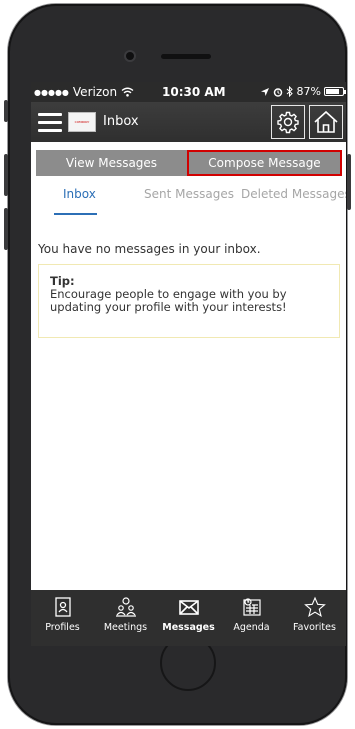 The width and height of the screenshot is (355, 729). What do you see at coordinates (188, 627) in the screenshot?
I see `tabbar-label-messages: Messages` at bounding box center [188, 627].